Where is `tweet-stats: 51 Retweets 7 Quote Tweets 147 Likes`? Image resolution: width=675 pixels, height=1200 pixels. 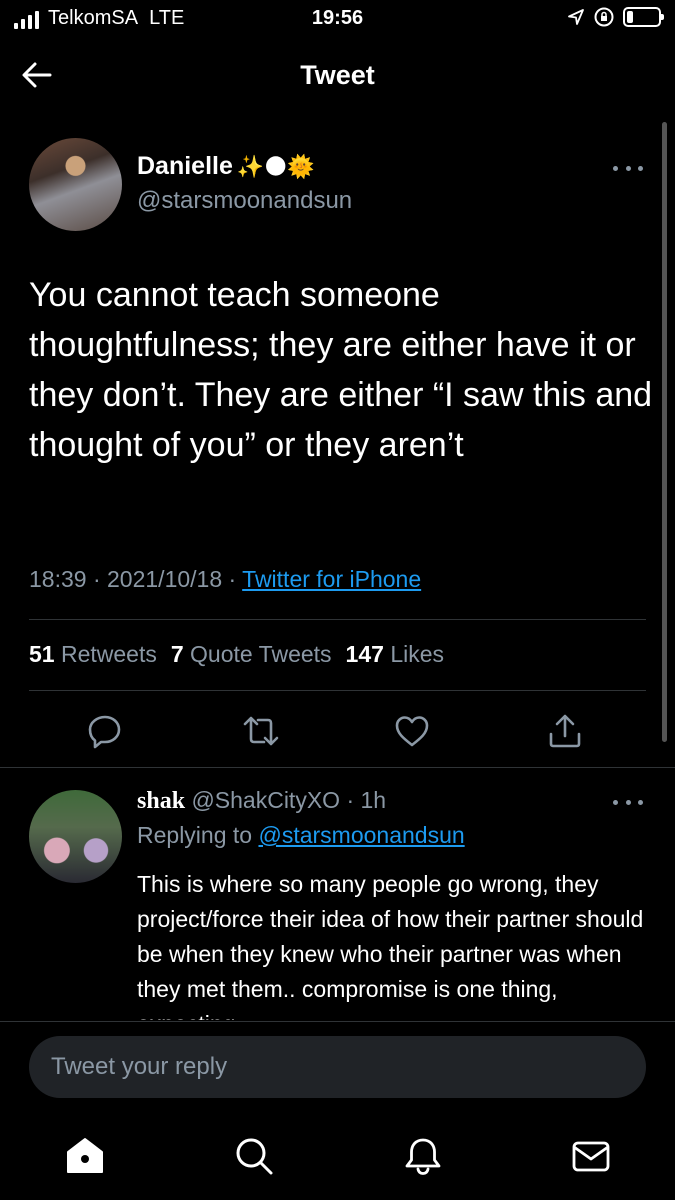 tweet-stats: 51 Retweets 7 Quote Tweets 147 Likes is located at coordinates (236, 654).